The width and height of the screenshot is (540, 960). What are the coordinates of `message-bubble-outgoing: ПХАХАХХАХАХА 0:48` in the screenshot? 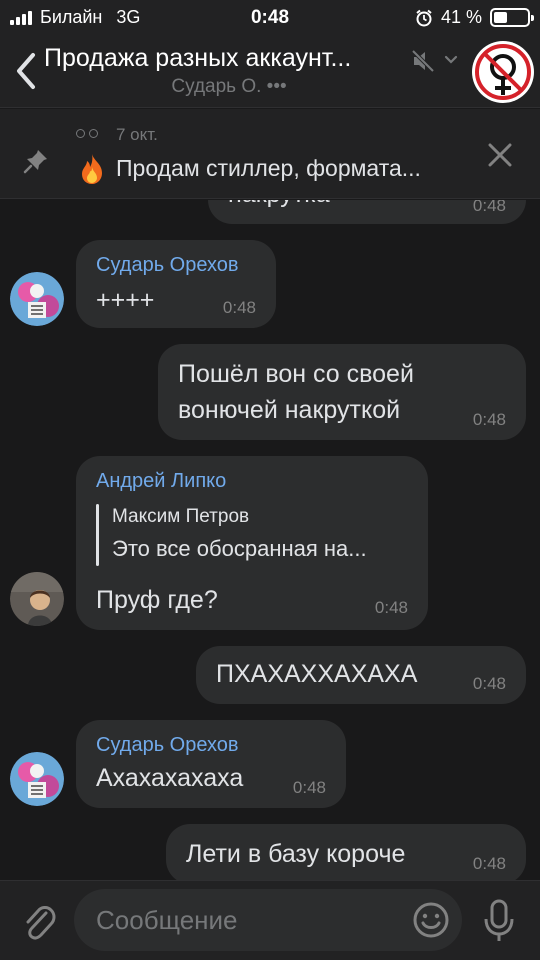 It's located at (361, 675).